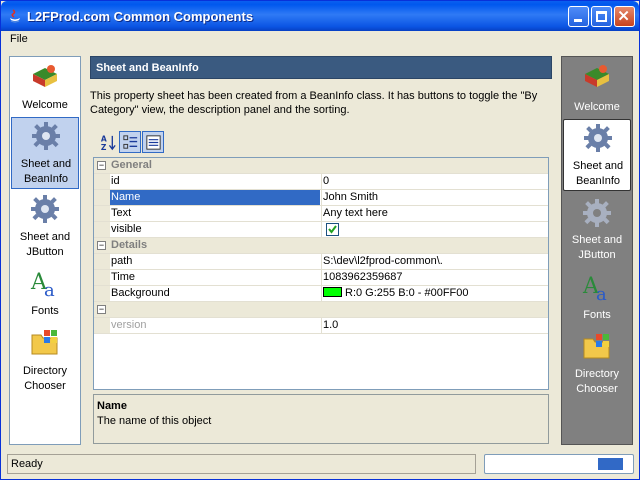 The width and height of the screenshot is (640, 480). Describe the element at coordinates (104, 147) in the screenshot. I see `svg-text: Z` at that location.